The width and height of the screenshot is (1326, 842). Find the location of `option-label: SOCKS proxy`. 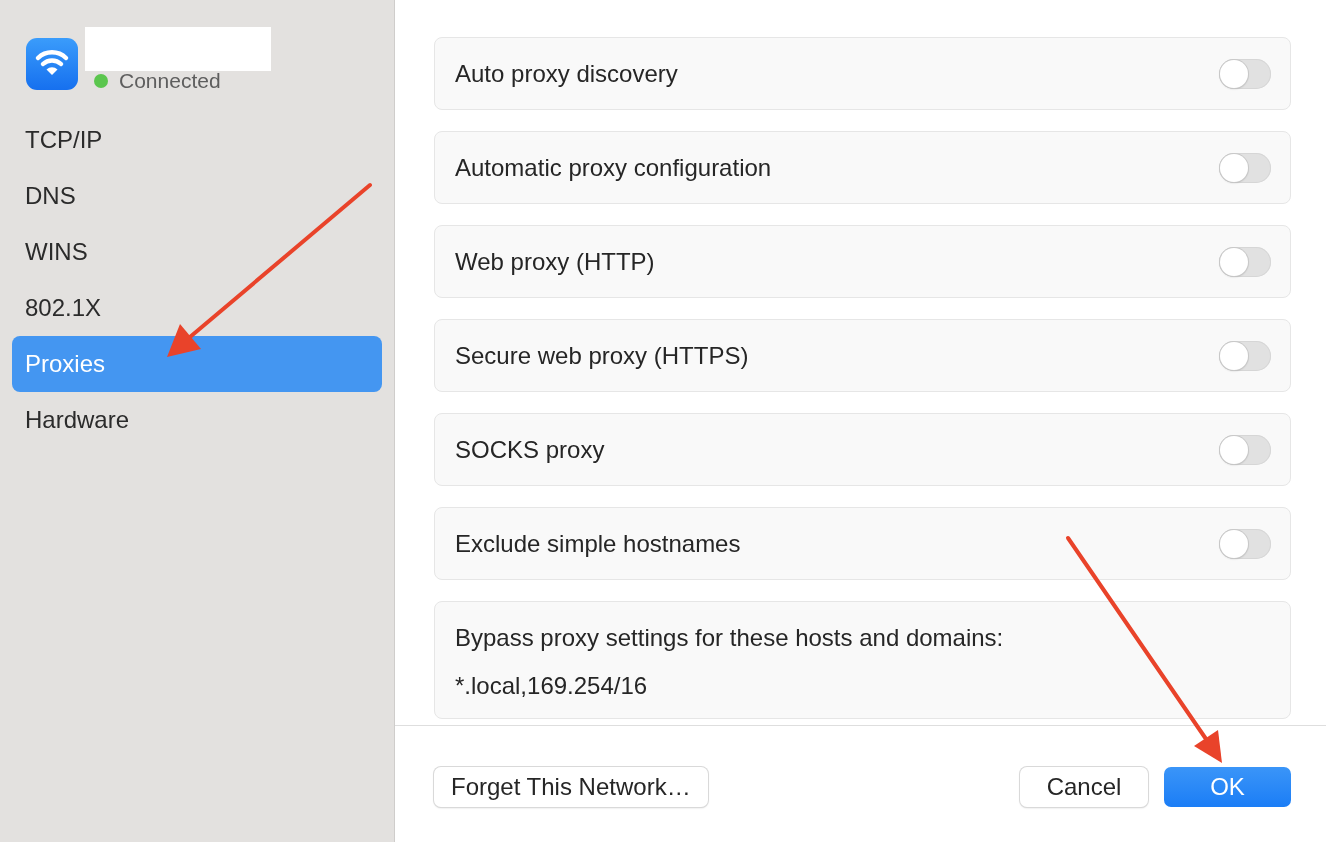

option-label: SOCKS proxy is located at coordinates (530, 449).